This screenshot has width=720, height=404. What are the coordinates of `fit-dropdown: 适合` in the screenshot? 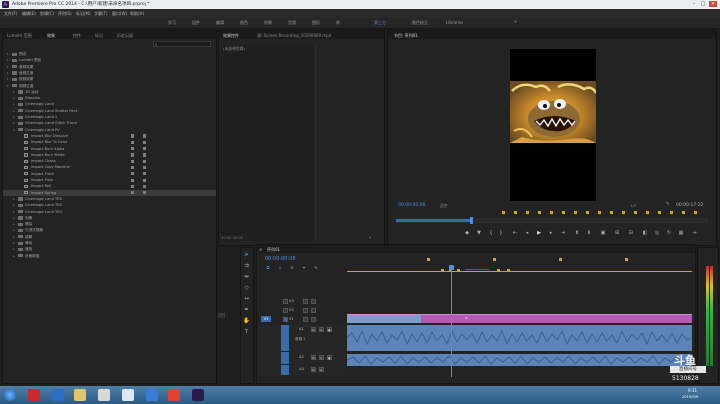 It's located at (444, 206).